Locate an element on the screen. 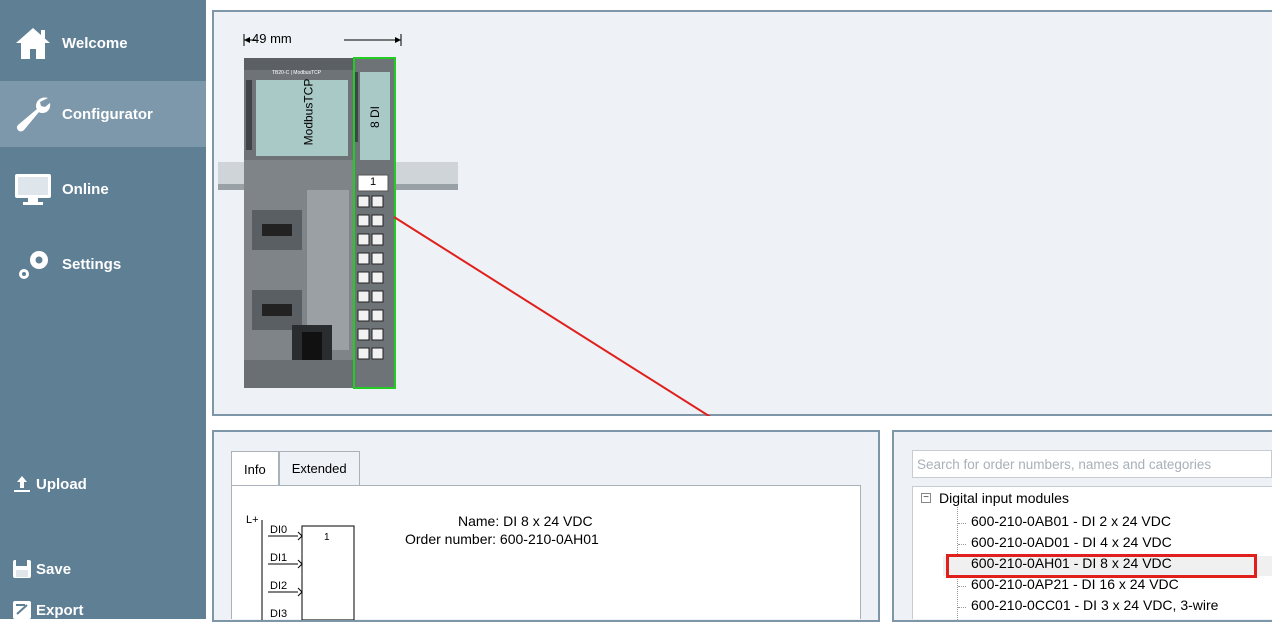 The width and height of the screenshot is (1272, 622). nav-label: Configurator is located at coordinates (107, 114).